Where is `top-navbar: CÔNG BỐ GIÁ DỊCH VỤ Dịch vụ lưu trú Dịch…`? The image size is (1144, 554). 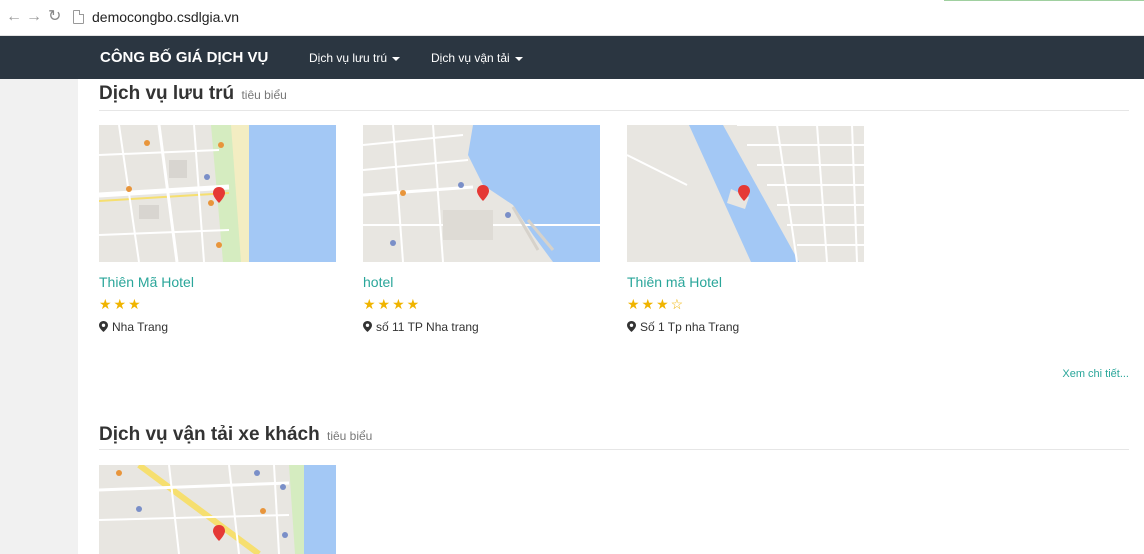 top-navbar: CÔNG BỐ GIÁ DỊCH VỤ Dịch vụ lưu trú Dịch… is located at coordinates (572, 57).